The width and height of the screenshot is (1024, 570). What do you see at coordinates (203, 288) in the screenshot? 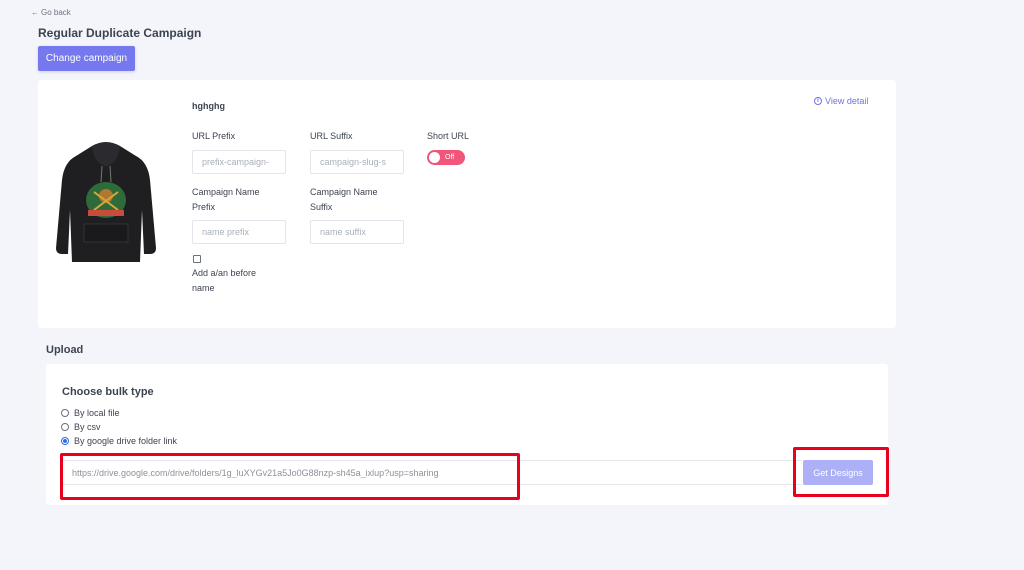
I see `add-article-label-line2: name` at bounding box center [203, 288].